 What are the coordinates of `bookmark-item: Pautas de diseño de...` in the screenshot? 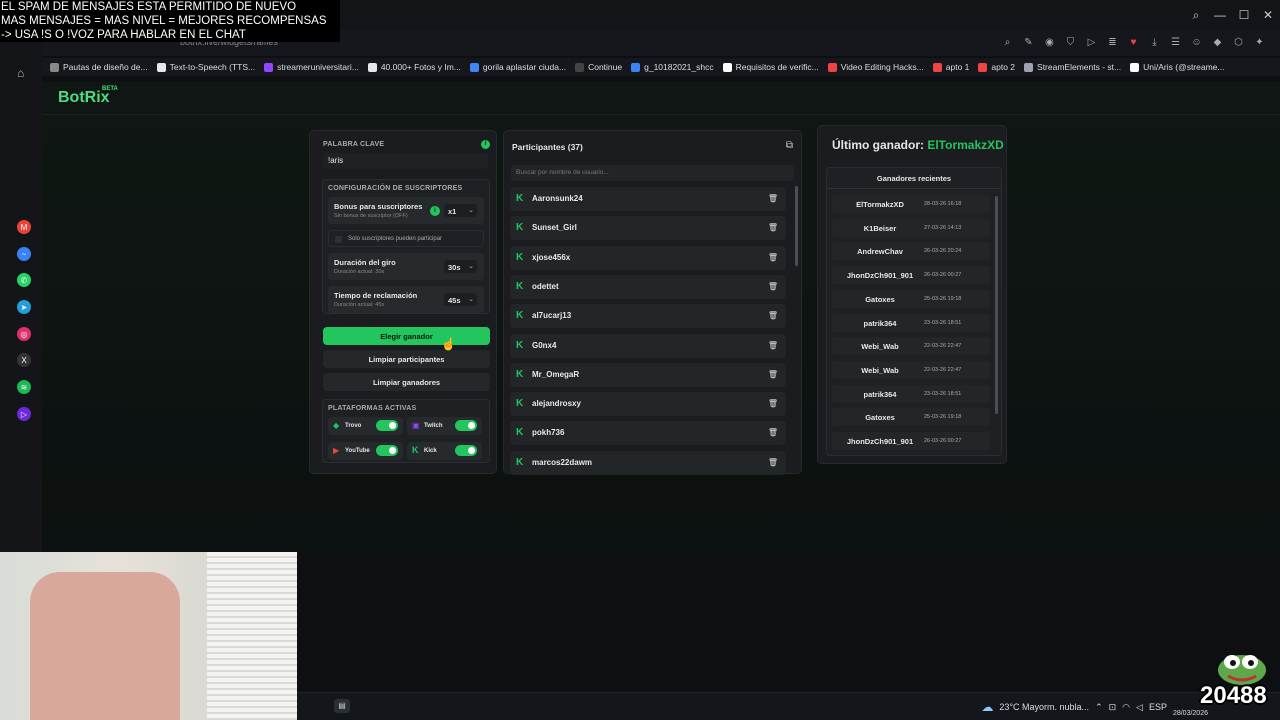 It's located at (99, 67).